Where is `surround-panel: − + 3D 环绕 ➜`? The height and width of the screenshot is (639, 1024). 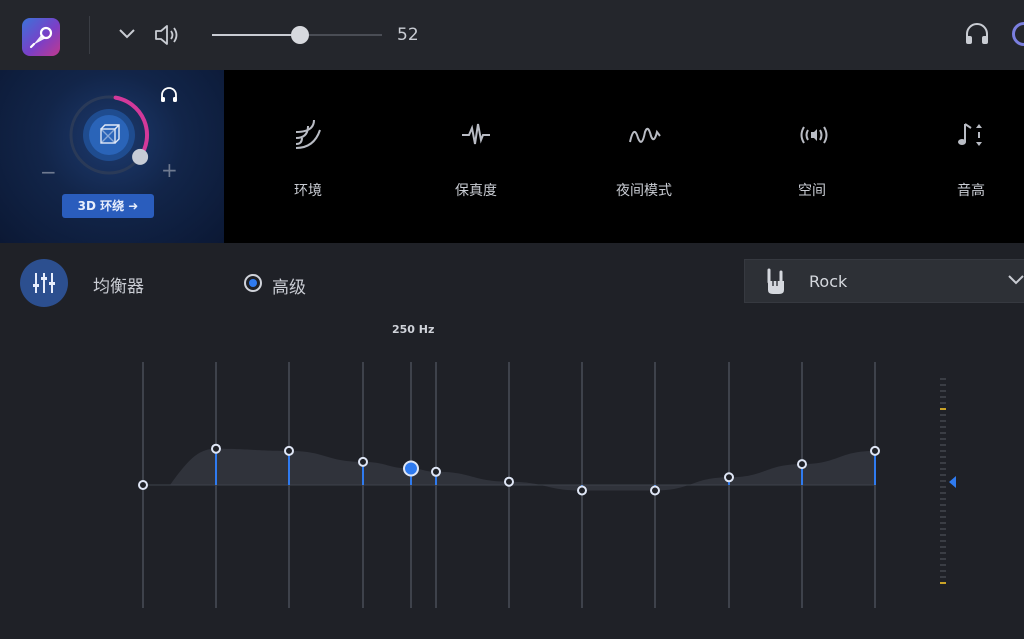 surround-panel: − + 3D 环绕 ➜ is located at coordinates (112, 156).